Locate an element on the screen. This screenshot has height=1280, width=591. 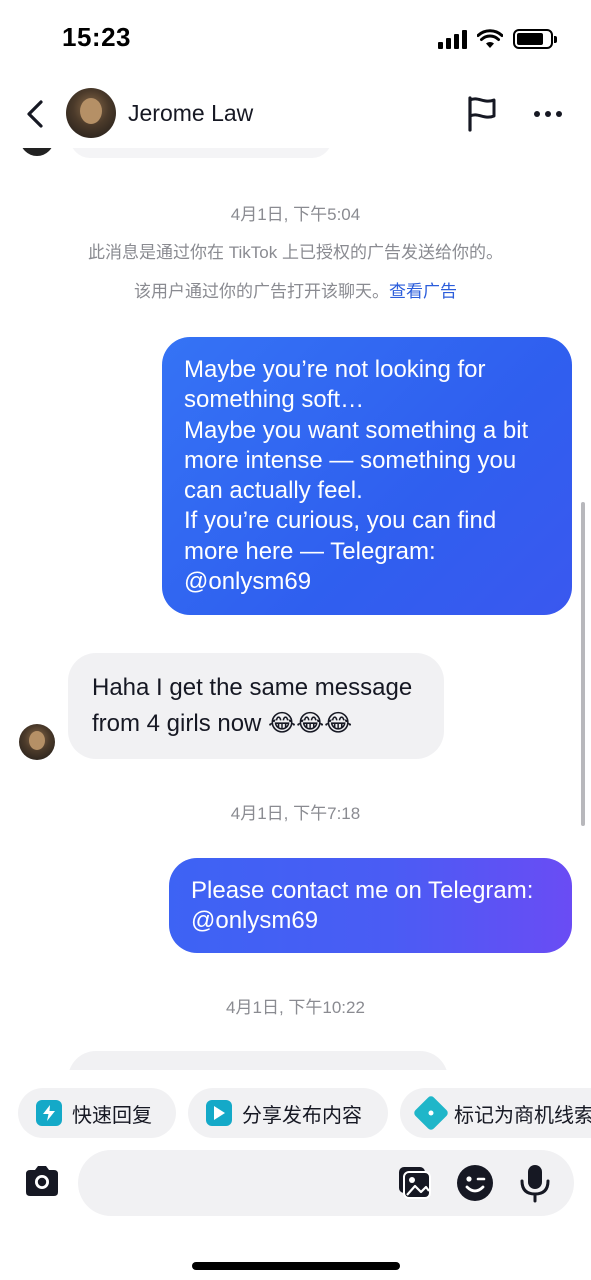
status-icons is located at coordinates (497, 39).